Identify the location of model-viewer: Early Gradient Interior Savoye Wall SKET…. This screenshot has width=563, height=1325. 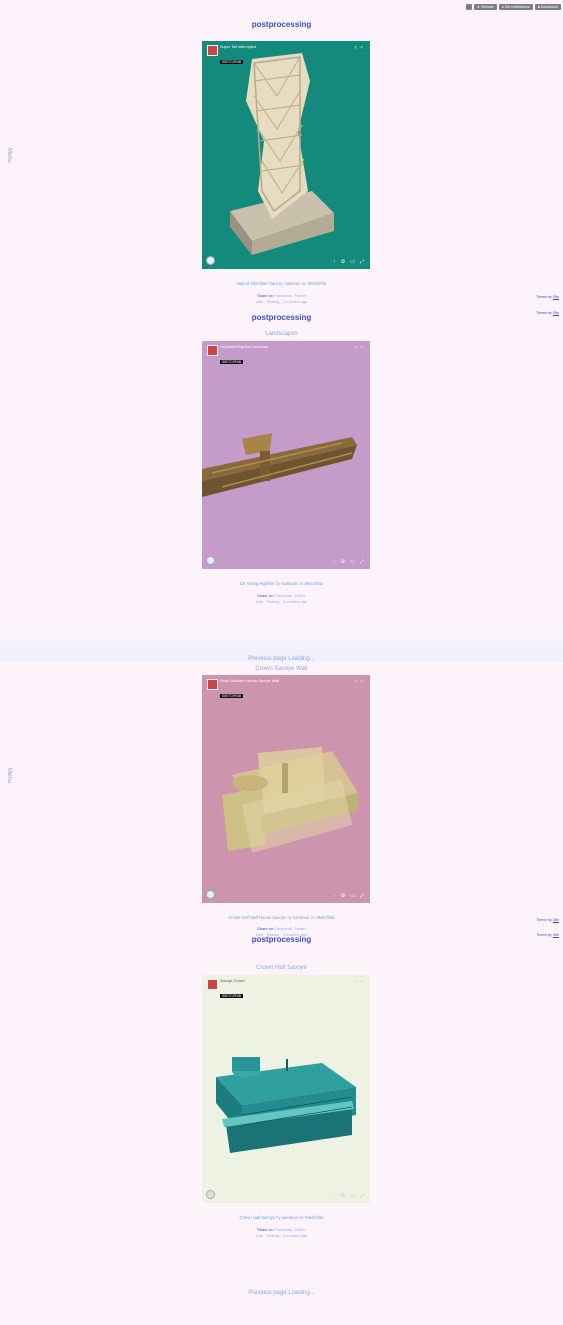
(286, 789).